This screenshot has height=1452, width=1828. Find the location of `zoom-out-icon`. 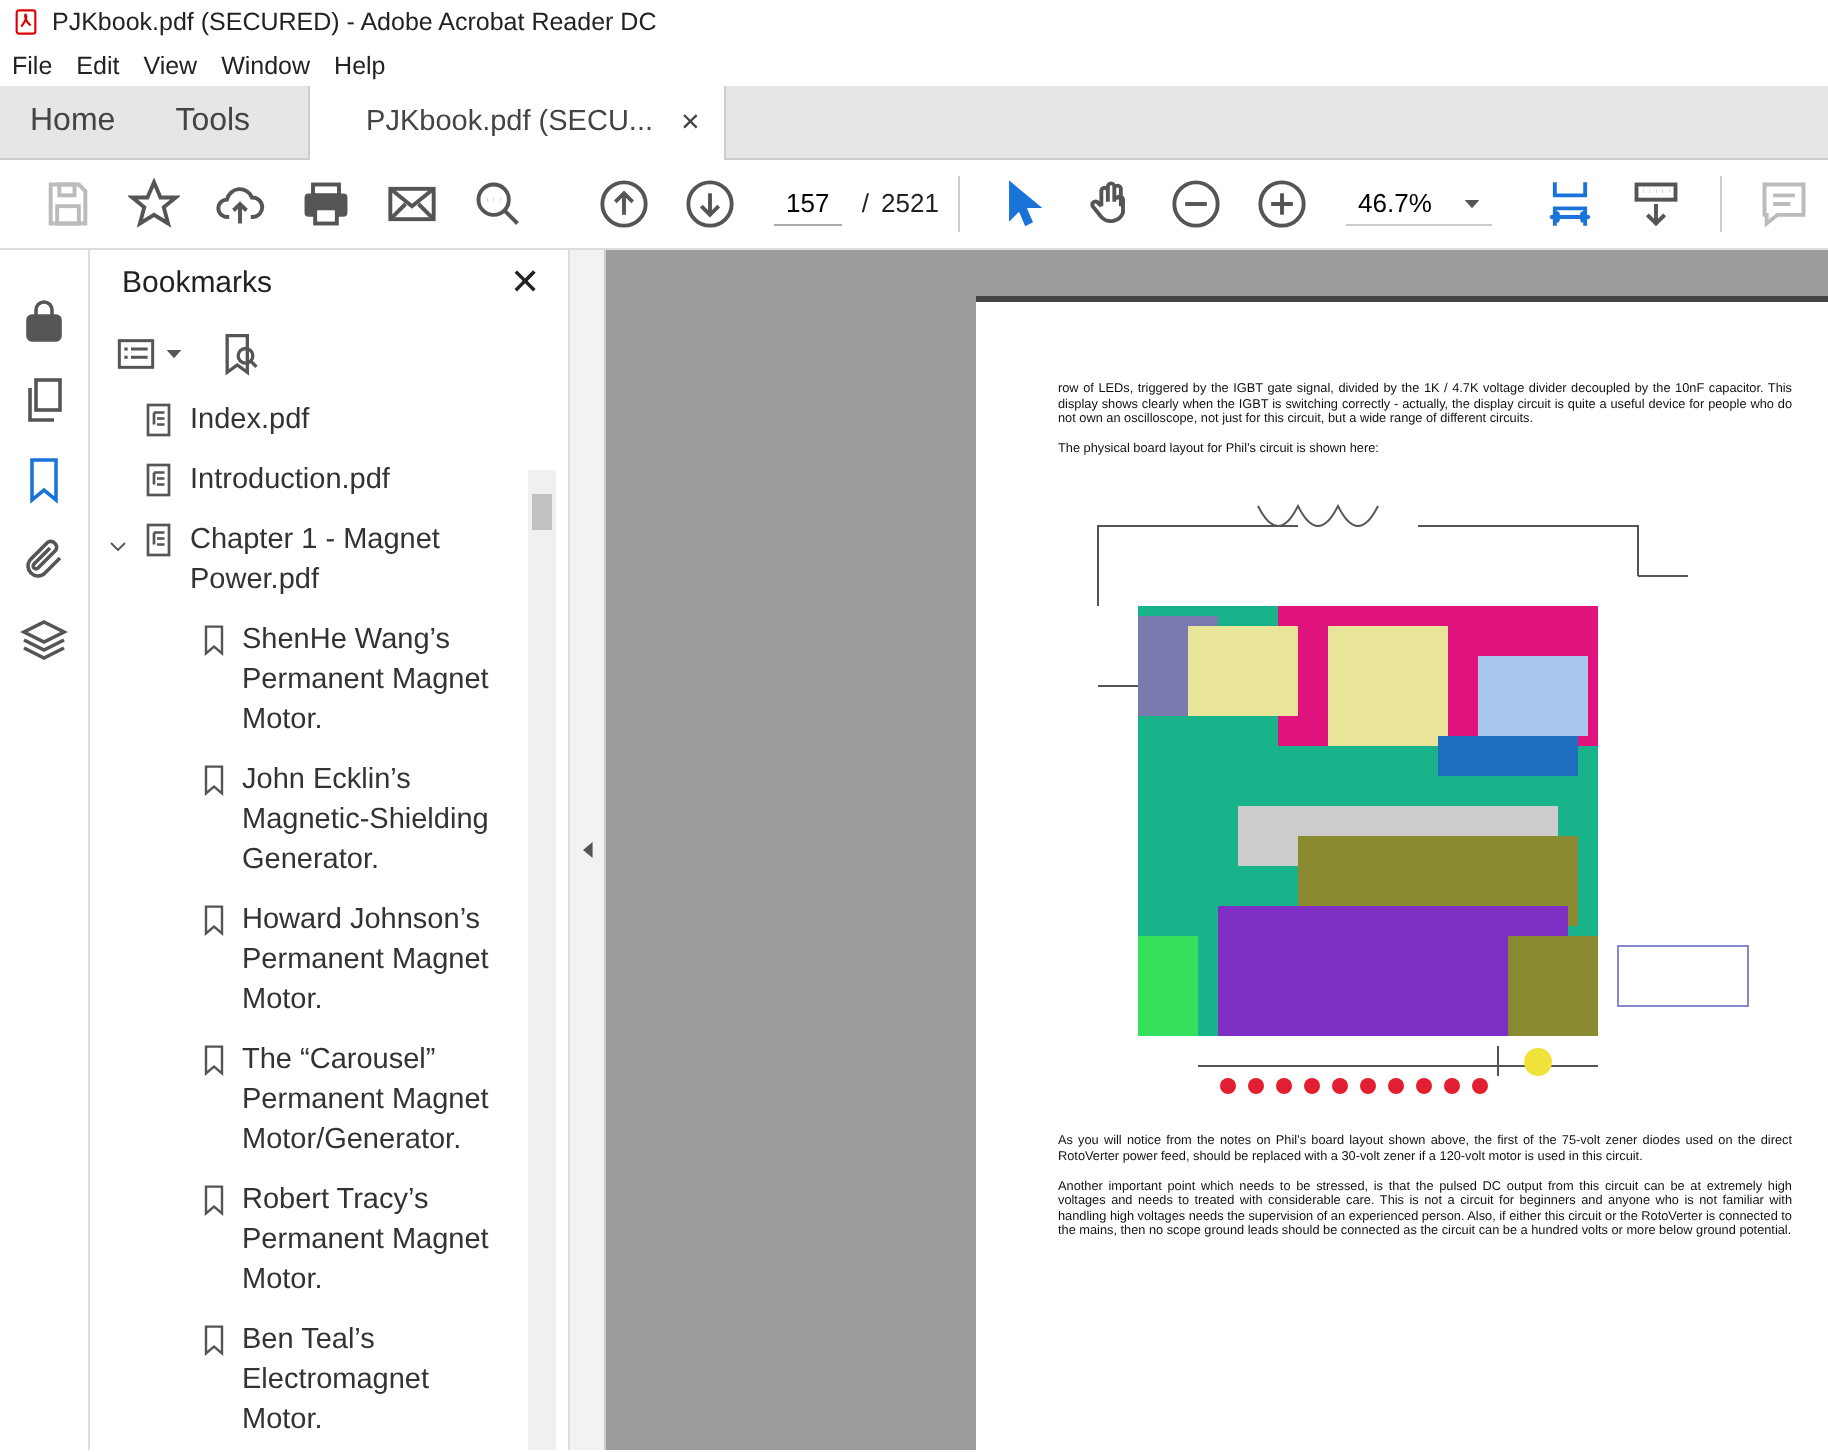

zoom-out-icon is located at coordinates (1196, 204).